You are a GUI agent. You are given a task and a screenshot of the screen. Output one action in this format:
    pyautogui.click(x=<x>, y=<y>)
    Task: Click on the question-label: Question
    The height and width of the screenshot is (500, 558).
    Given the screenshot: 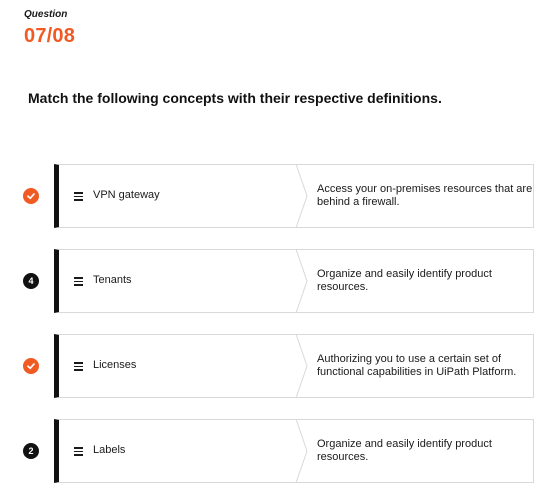 What is the action you would take?
    pyautogui.click(x=46, y=14)
    